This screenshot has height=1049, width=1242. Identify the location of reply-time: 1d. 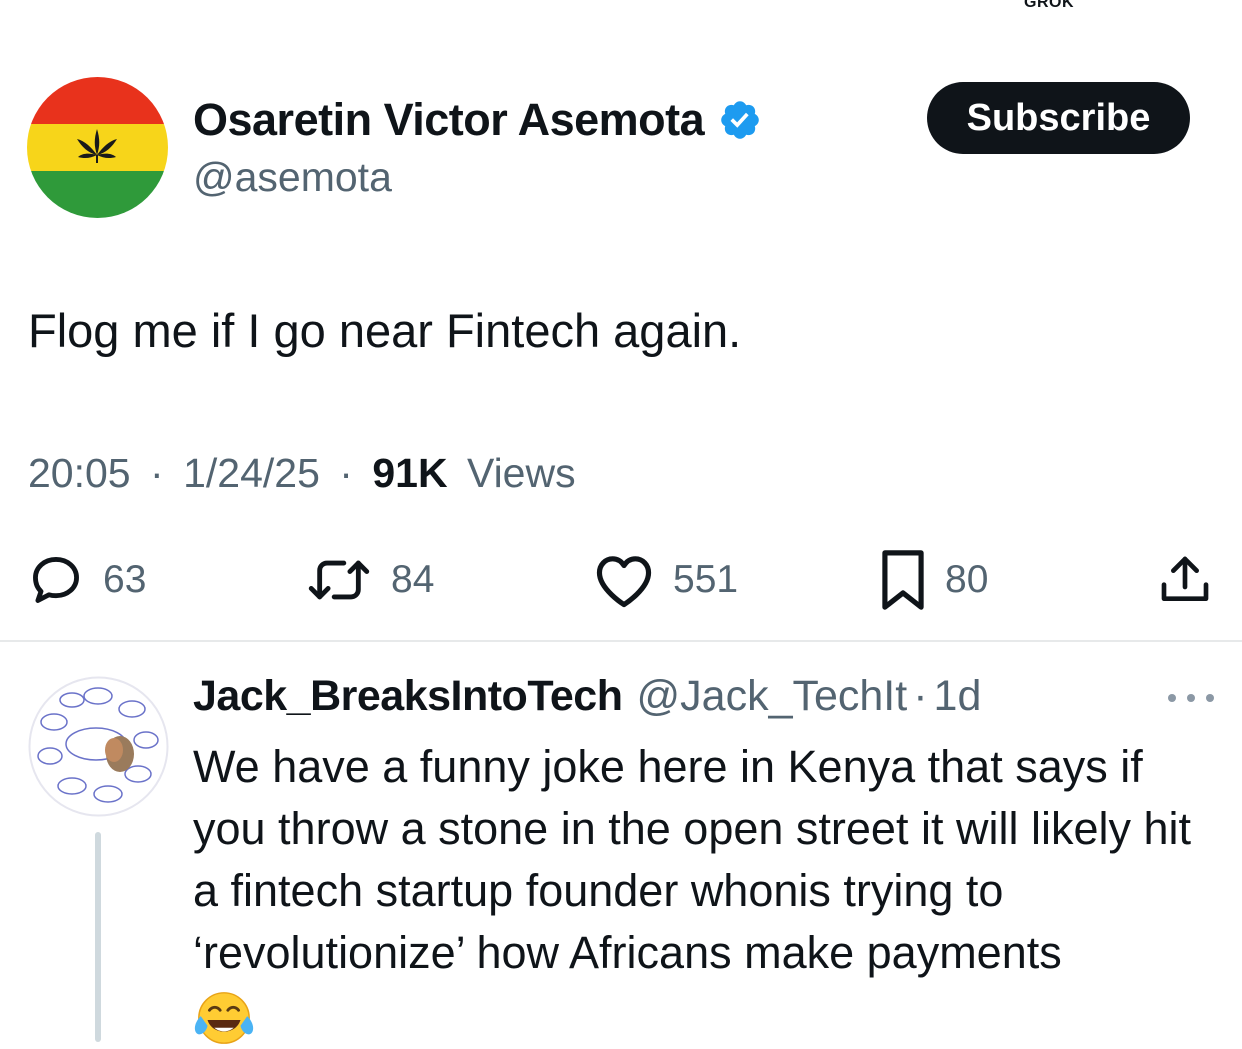
(958, 696).